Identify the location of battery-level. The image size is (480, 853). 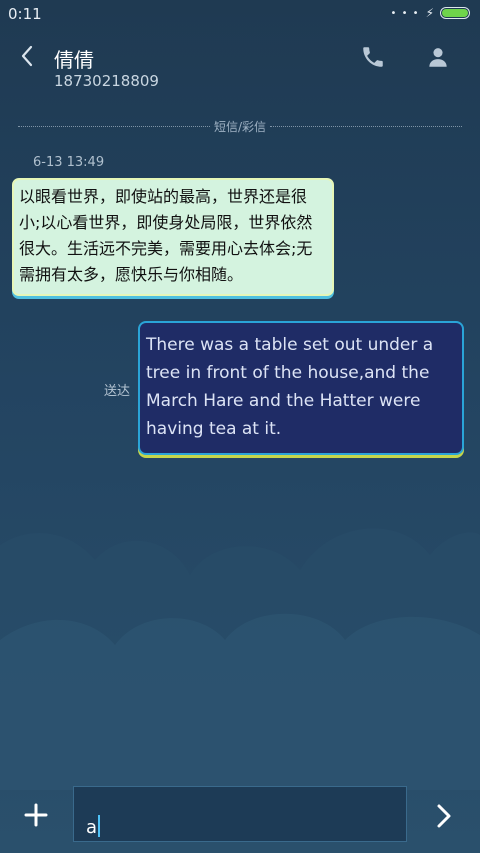
(455, 13).